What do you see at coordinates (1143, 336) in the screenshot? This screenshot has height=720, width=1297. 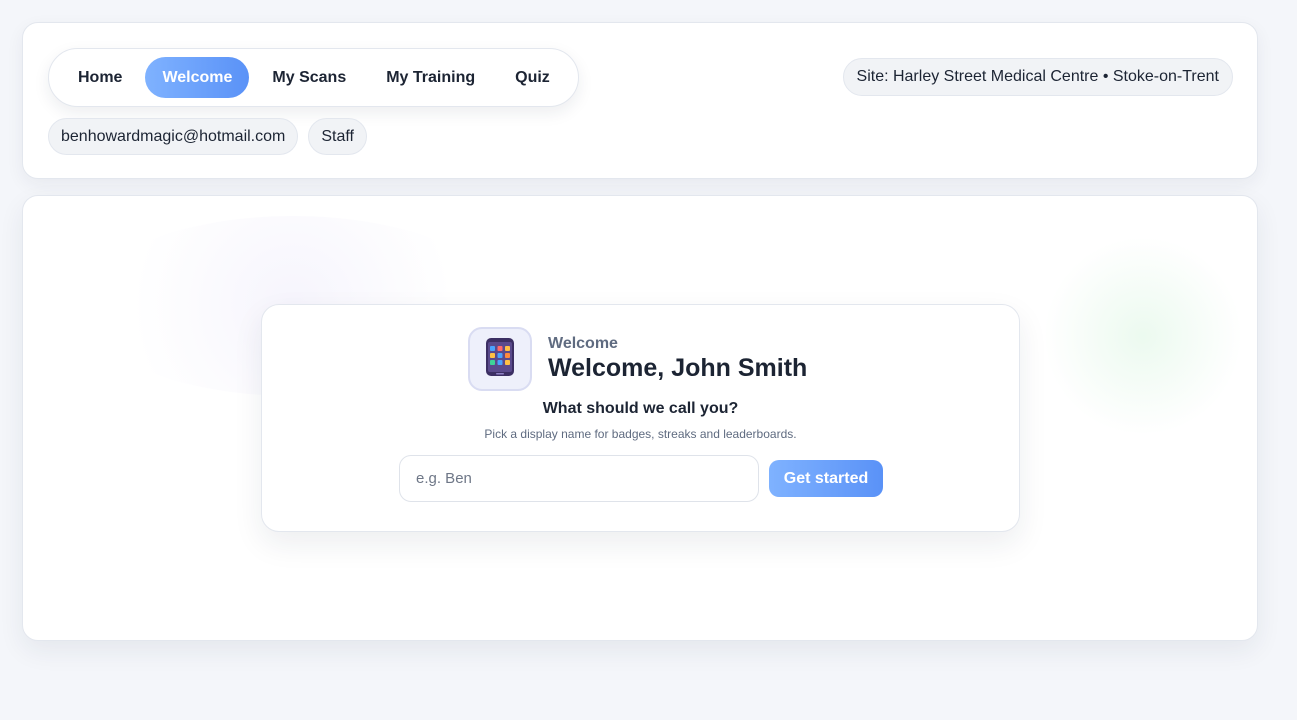 I see `background-glow` at bounding box center [1143, 336].